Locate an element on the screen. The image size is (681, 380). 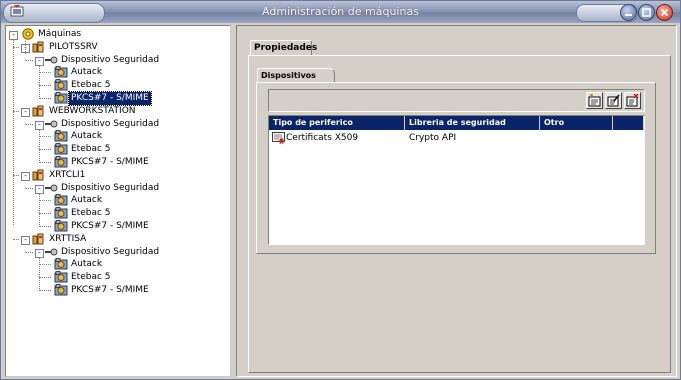
expand-machine-2: - is located at coordinates (25, 176).